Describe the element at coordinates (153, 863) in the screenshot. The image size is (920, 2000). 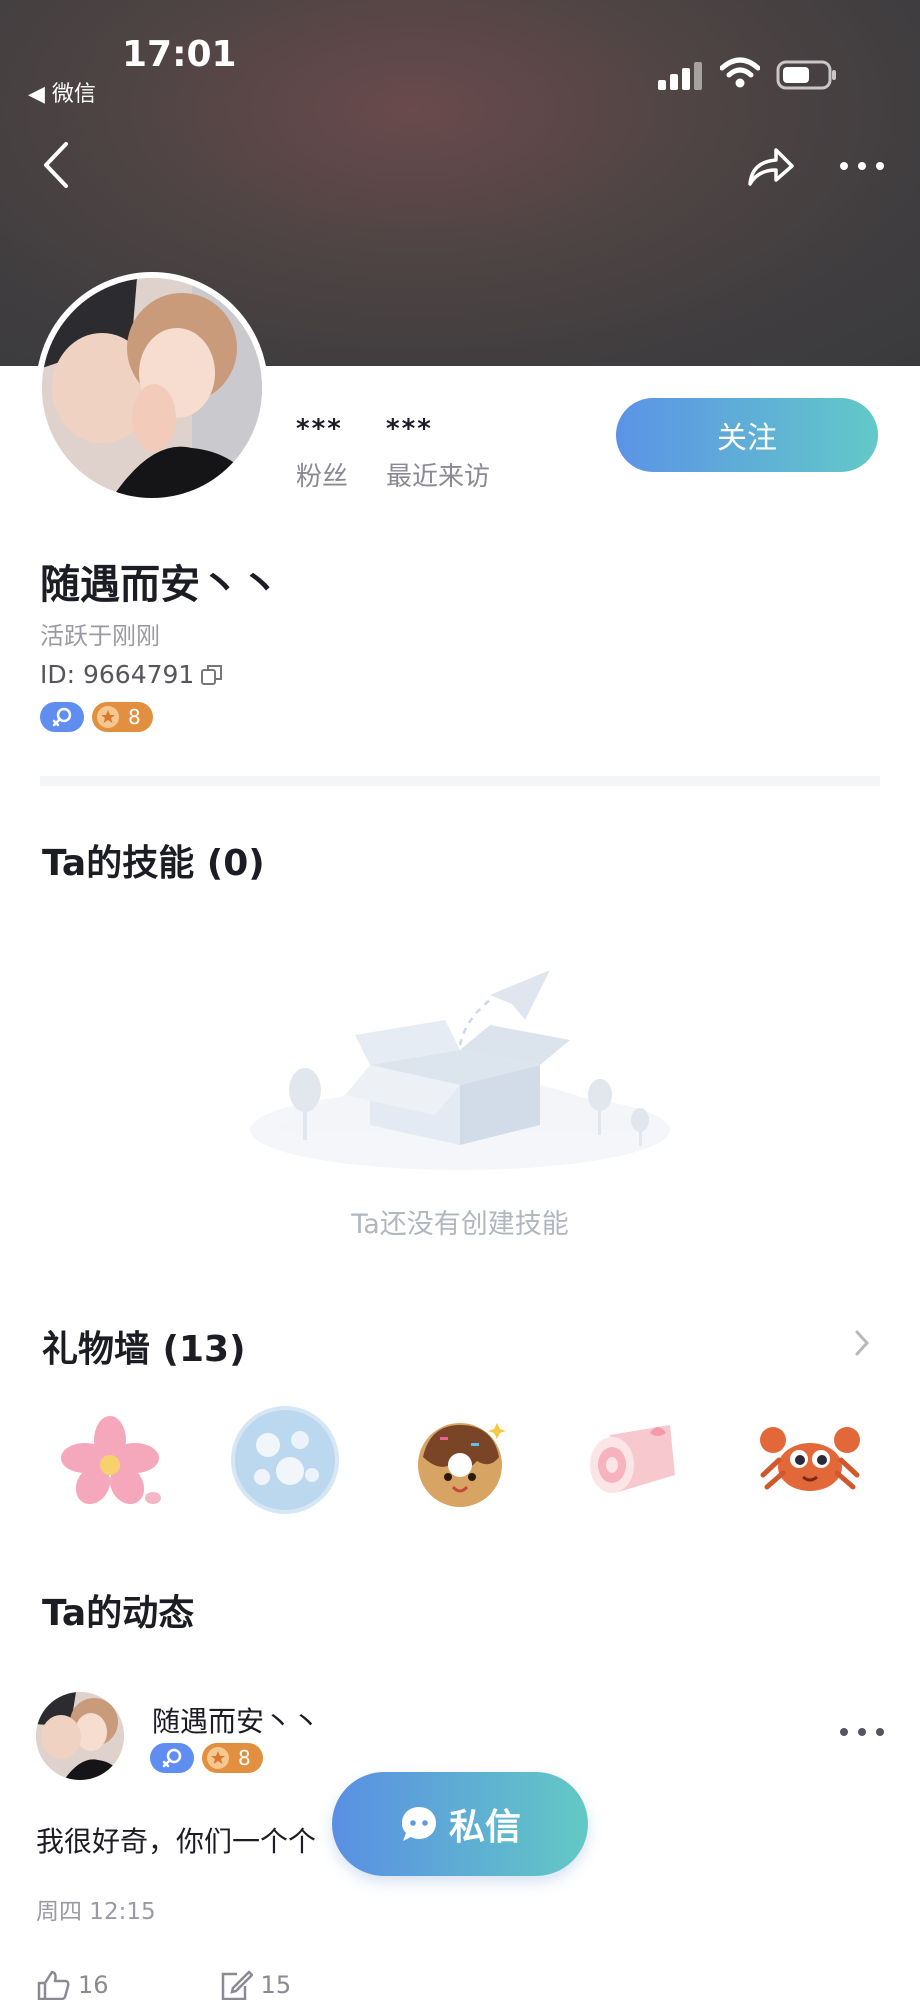
I see `skills-title: Ta的技能 (0)` at that location.